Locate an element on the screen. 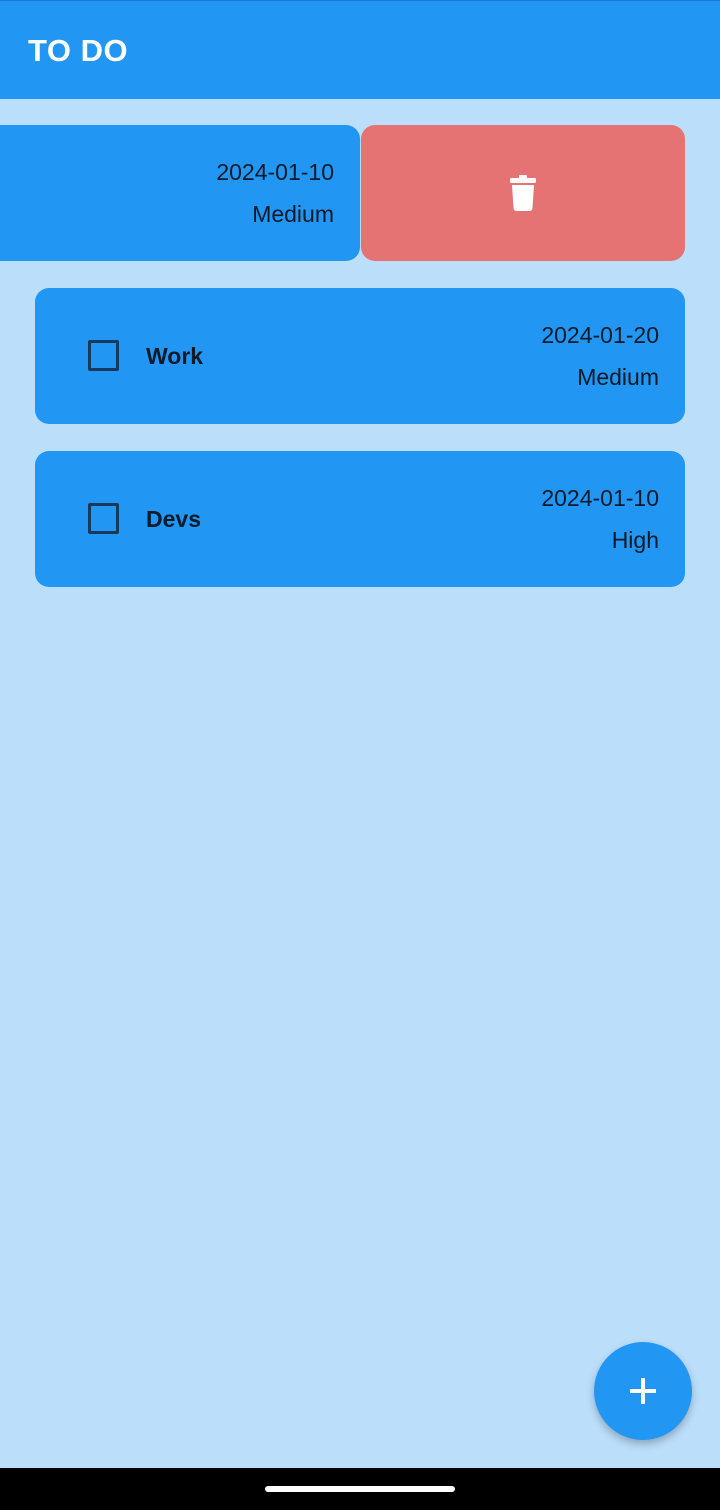 The height and width of the screenshot is (1510, 720). task-title: Work is located at coordinates (175, 356).